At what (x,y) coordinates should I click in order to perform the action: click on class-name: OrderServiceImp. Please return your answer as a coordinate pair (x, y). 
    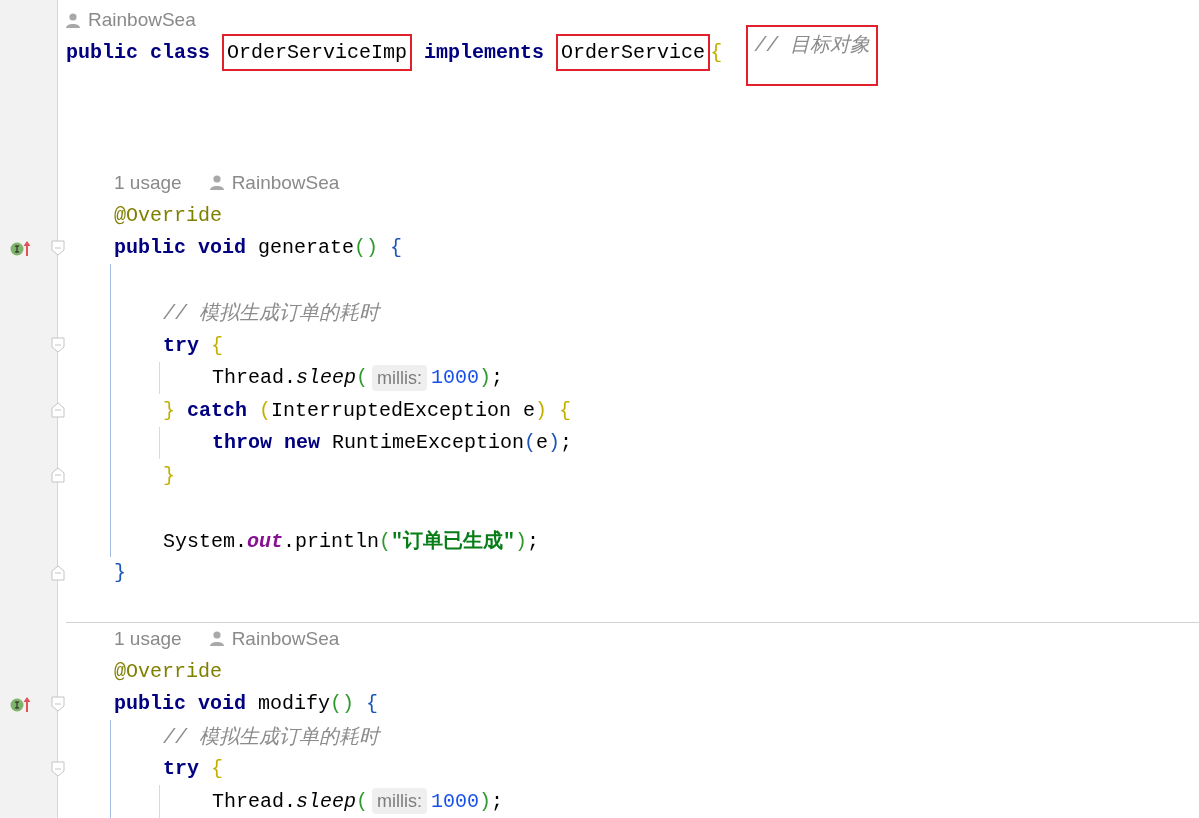
    Looking at the image, I should click on (317, 53).